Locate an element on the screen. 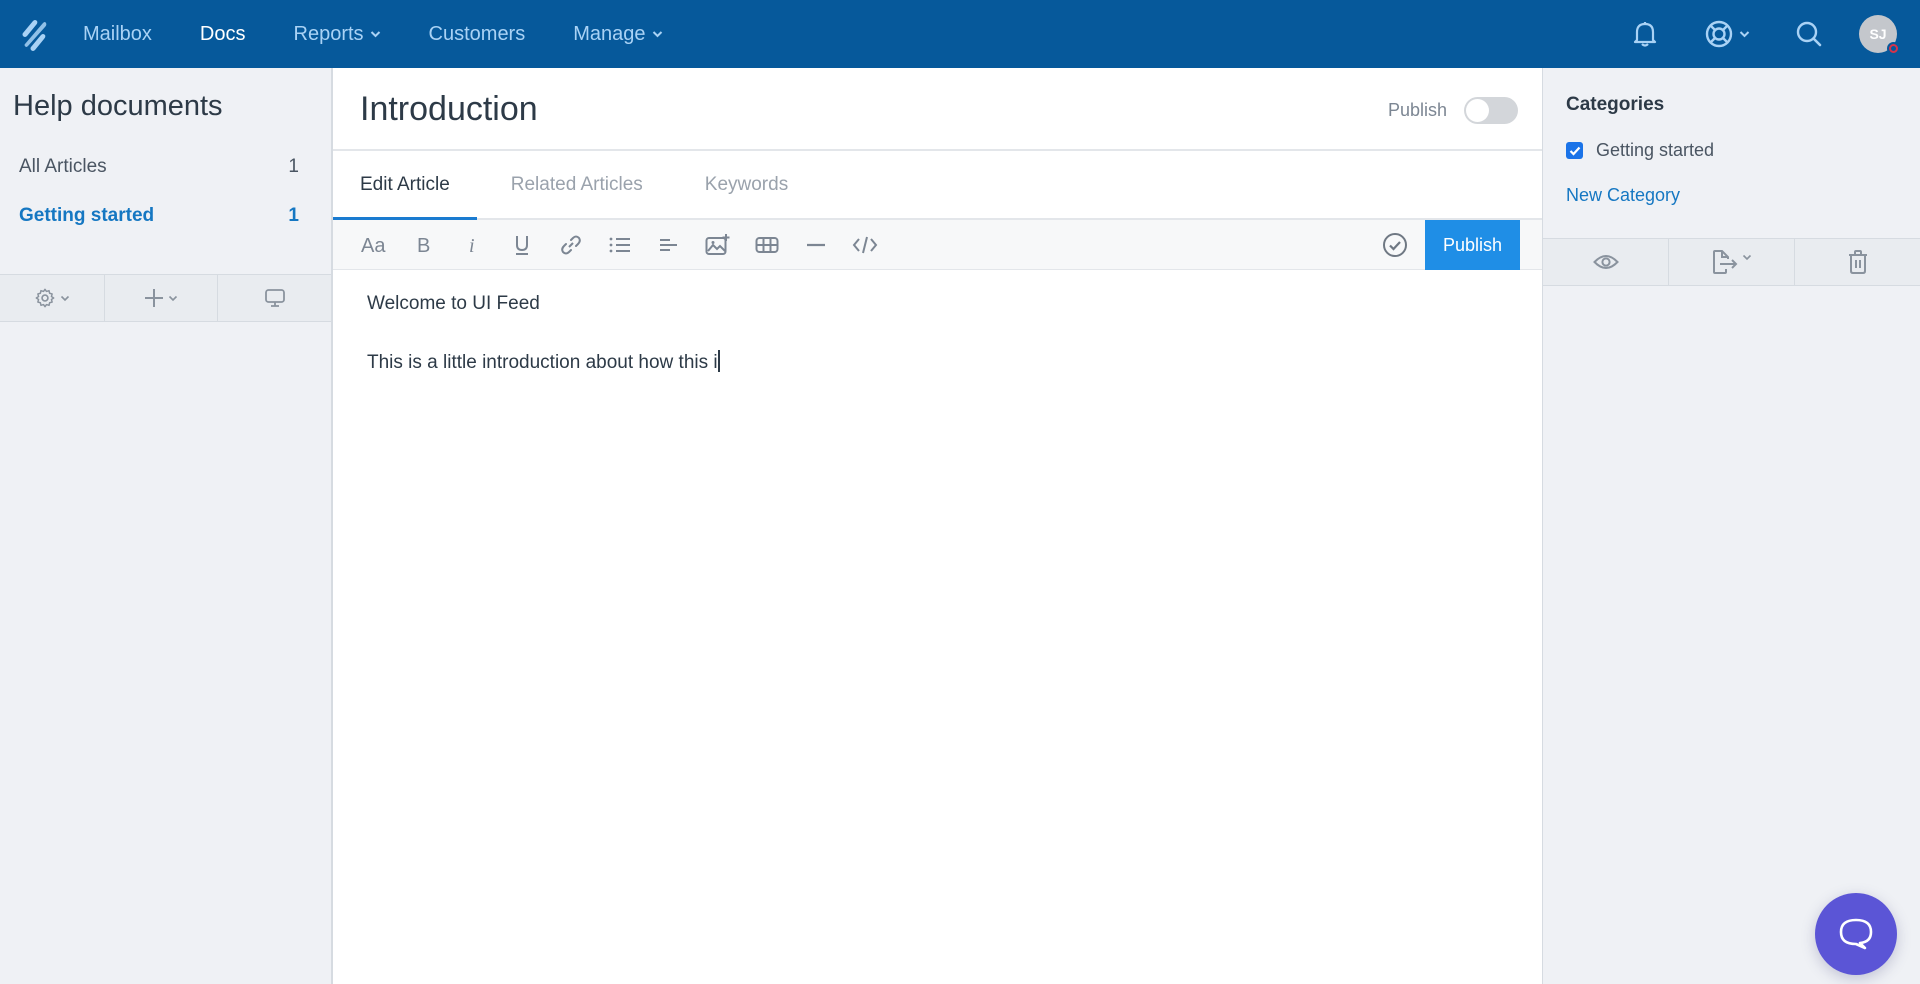  link-icon is located at coordinates (570, 244).